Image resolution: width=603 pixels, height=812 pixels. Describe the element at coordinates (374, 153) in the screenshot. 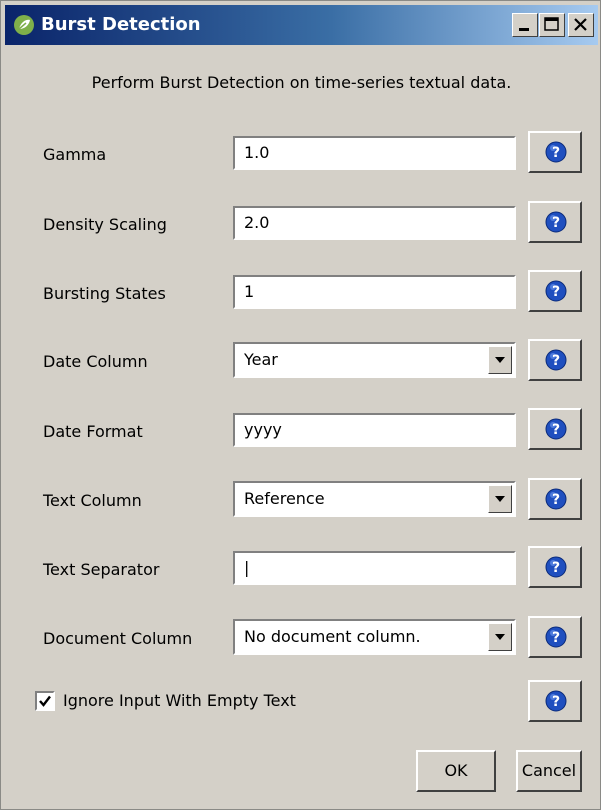

I see `gamma-input: 1.0` at that location.